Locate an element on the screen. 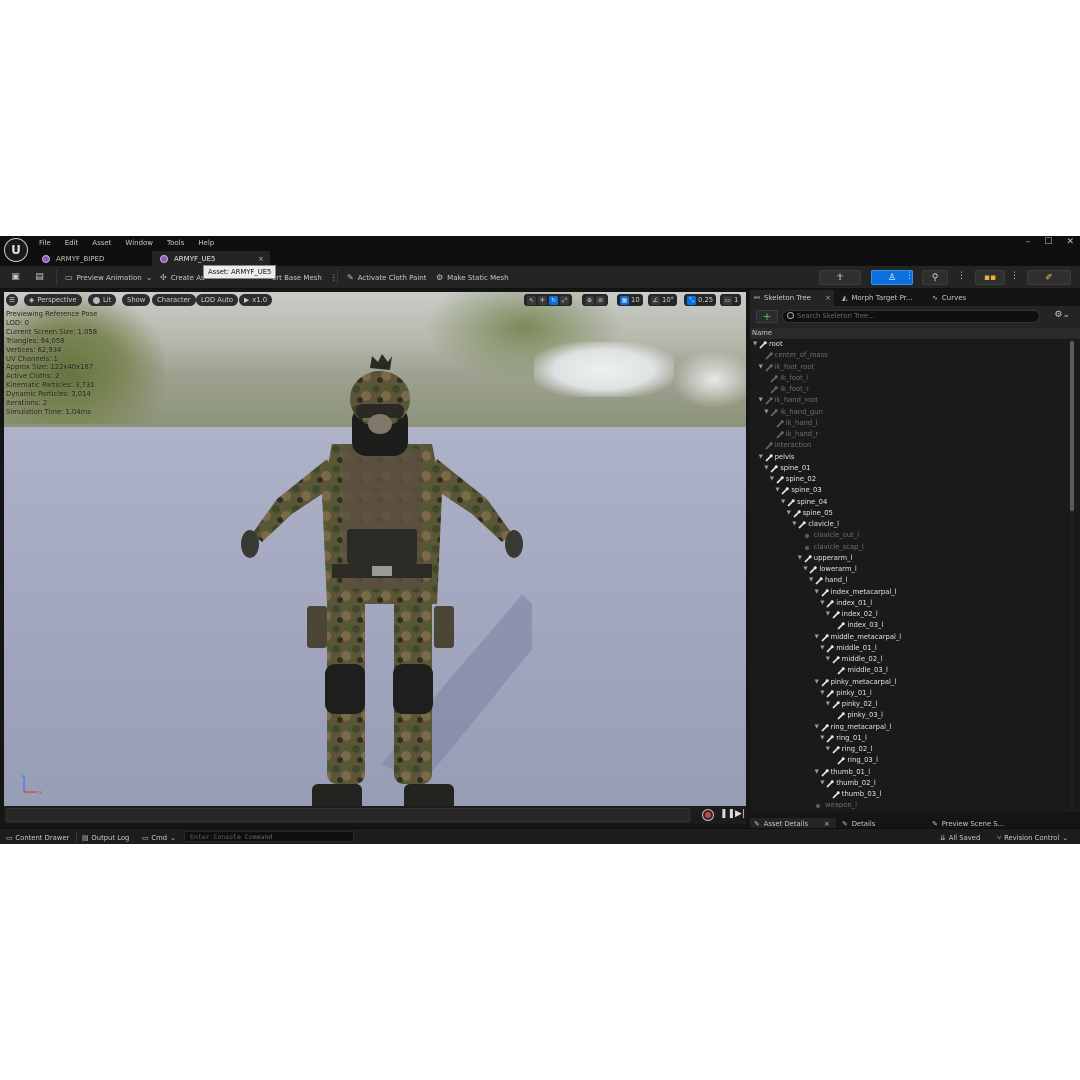 The image size is (1080, 1080). tab-armyf-biped: ARMYF_BIPED is located at coordinates (93, 258).